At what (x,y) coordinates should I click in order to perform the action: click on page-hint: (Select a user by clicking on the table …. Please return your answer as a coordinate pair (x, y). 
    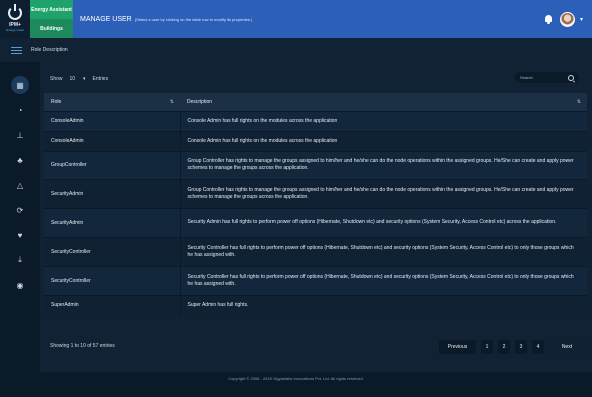
    Looking at the image, I should click on (193, 19).